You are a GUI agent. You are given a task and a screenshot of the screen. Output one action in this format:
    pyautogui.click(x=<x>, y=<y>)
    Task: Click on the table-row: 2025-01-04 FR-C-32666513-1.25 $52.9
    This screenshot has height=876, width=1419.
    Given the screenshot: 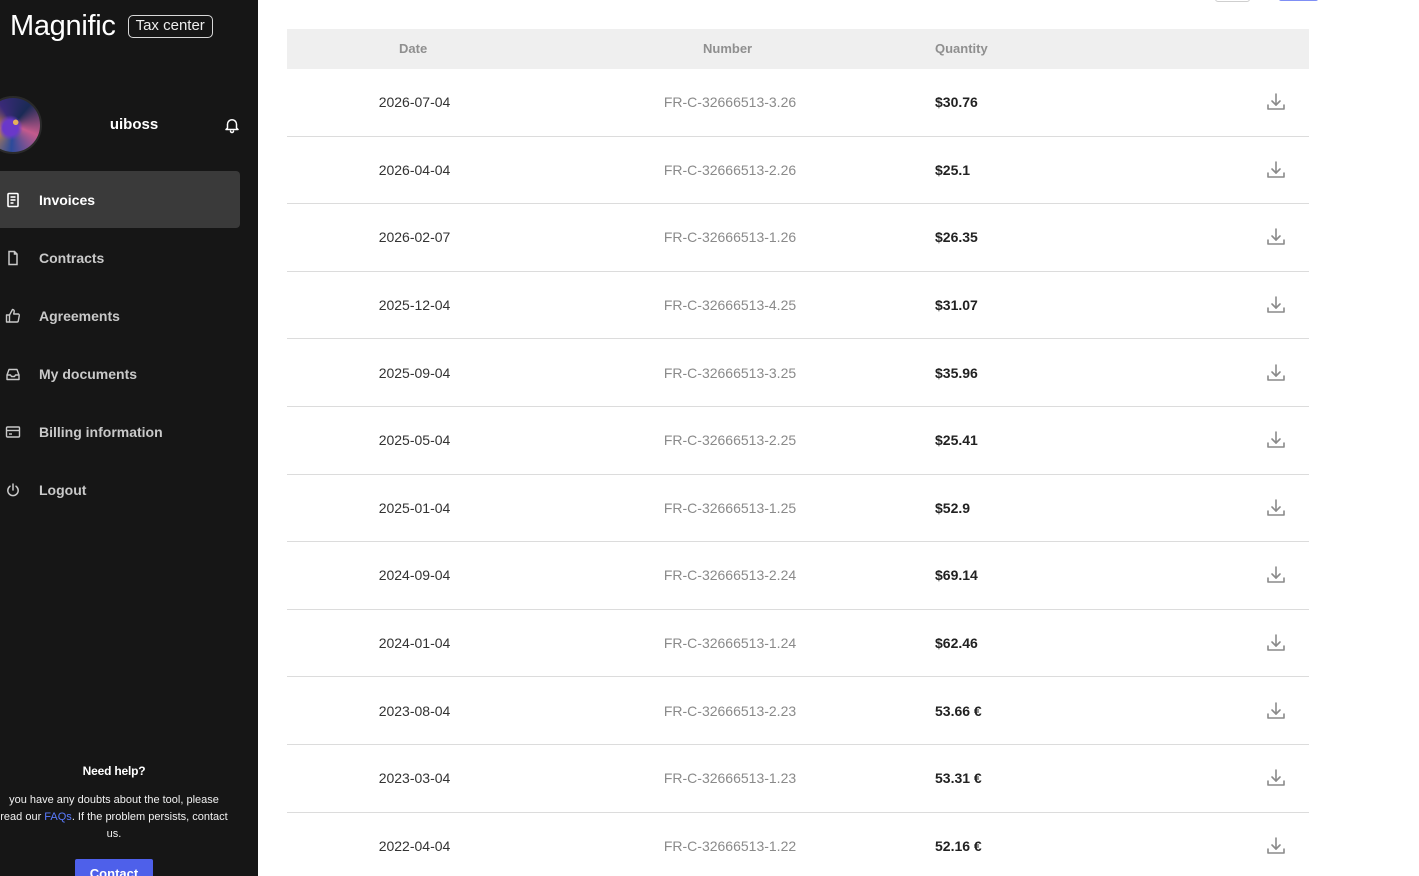 What is the action you would take?
    pyautogui.click(x=798, y=509)
    